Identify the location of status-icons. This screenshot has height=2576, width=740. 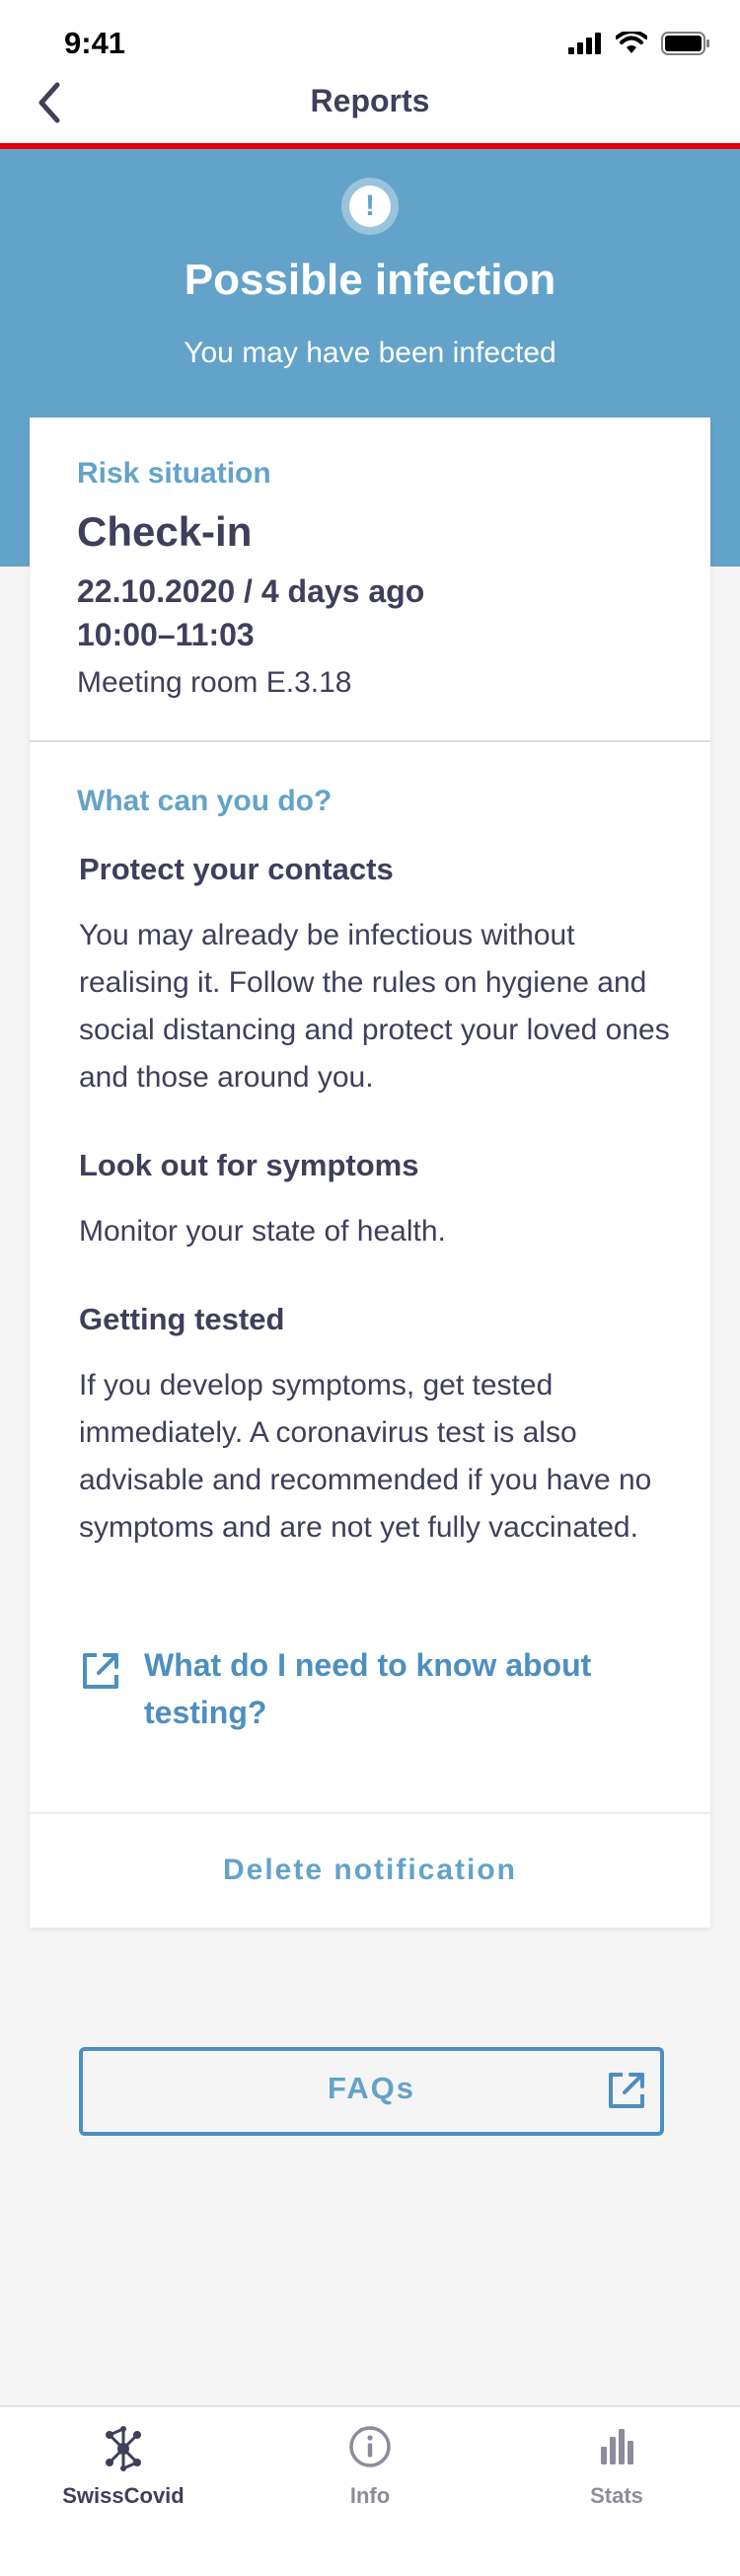
(639, 43).